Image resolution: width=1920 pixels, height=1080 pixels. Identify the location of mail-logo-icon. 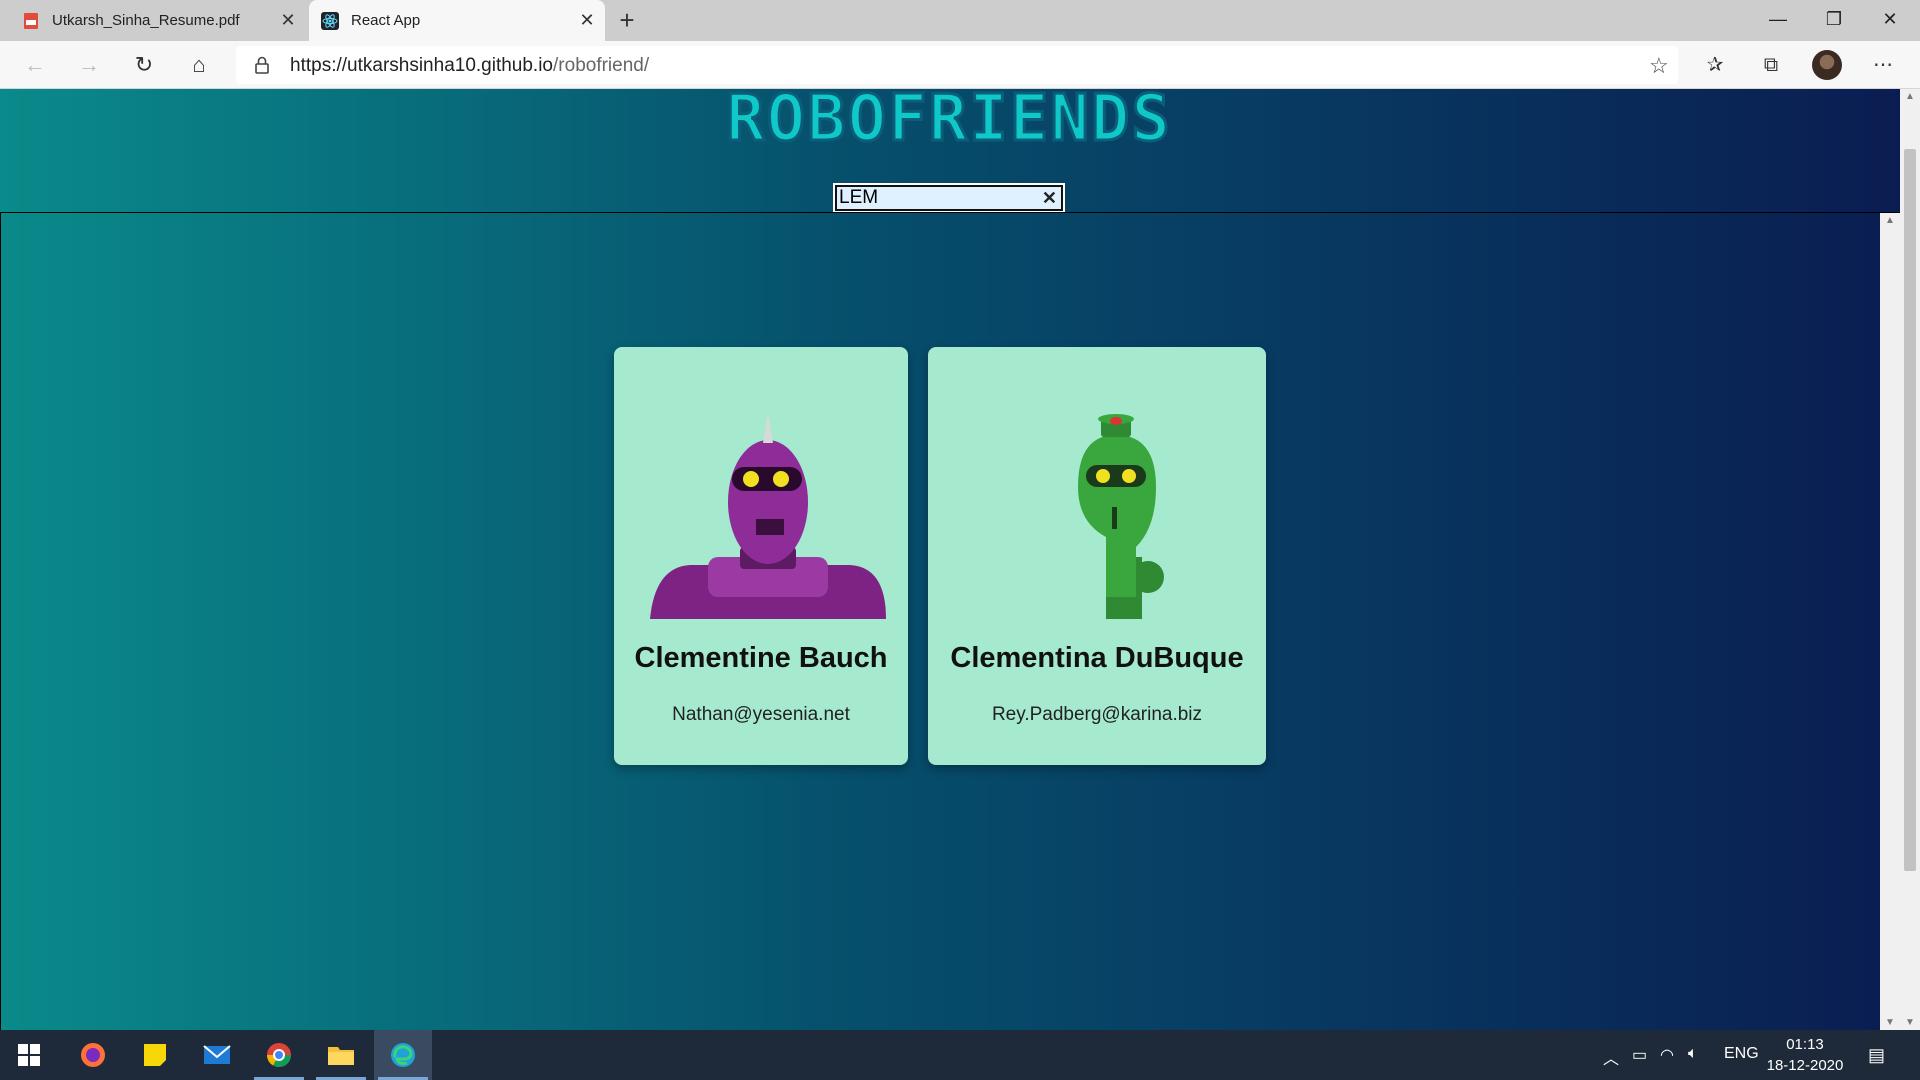
(217, 1054).